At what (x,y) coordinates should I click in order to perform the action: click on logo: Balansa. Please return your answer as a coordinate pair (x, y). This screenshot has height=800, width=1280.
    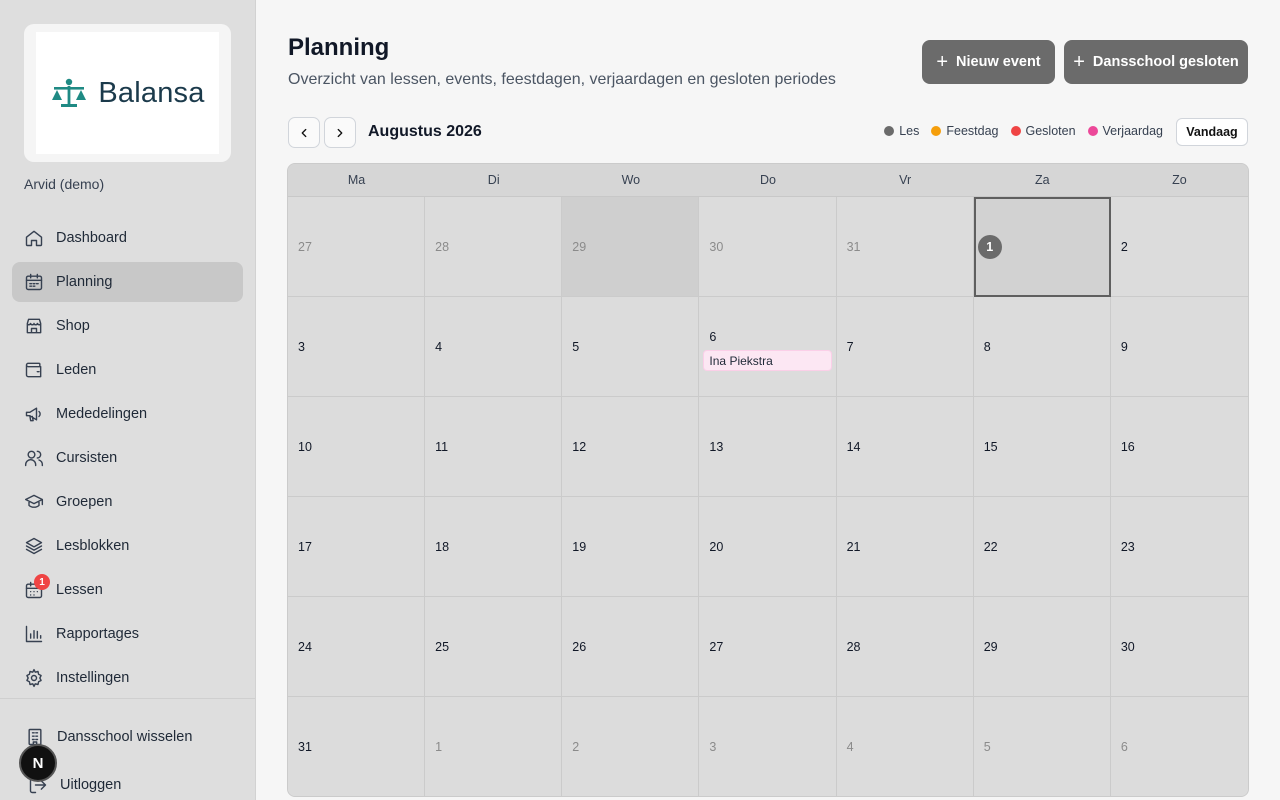
    Looking at the image, I should click on (127, 93).